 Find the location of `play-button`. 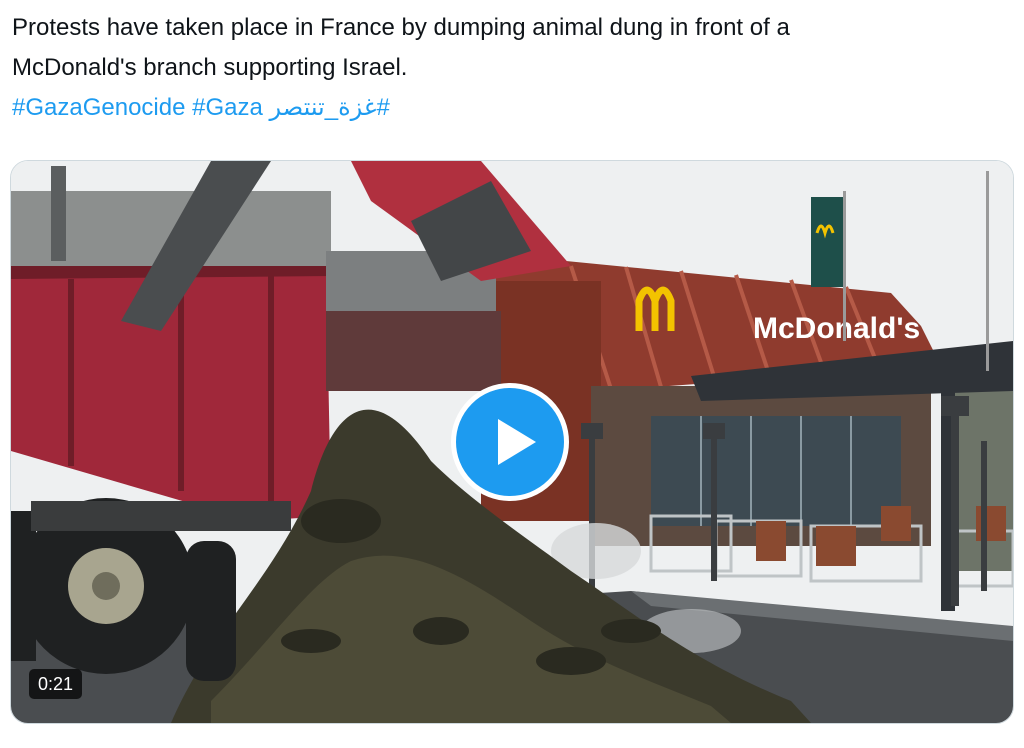

play-button is located at coordinates (510, 442).